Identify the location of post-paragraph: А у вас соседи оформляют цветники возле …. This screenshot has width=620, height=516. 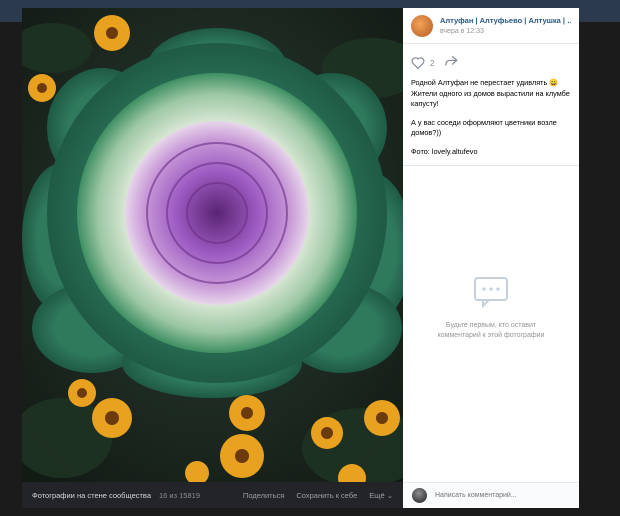
(484, 127).